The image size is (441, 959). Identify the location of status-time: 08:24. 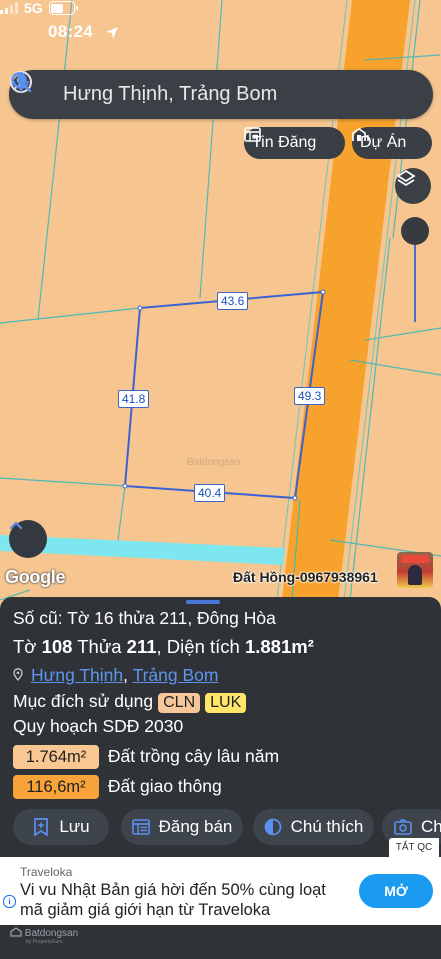
(70, 31).